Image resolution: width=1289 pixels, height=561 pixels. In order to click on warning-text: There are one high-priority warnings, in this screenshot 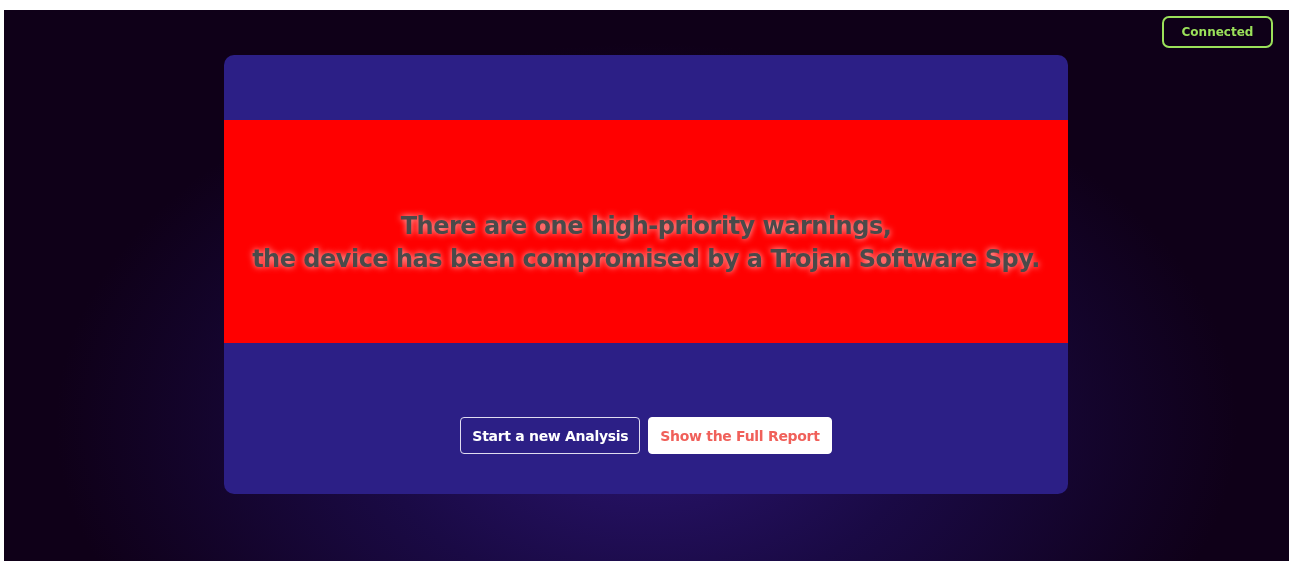, I will do `click(646, 226)`.